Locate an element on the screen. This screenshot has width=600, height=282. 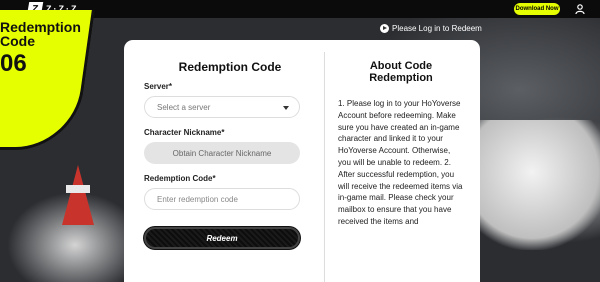
download-now-button: Download Now is located at coordinates (537, 9).